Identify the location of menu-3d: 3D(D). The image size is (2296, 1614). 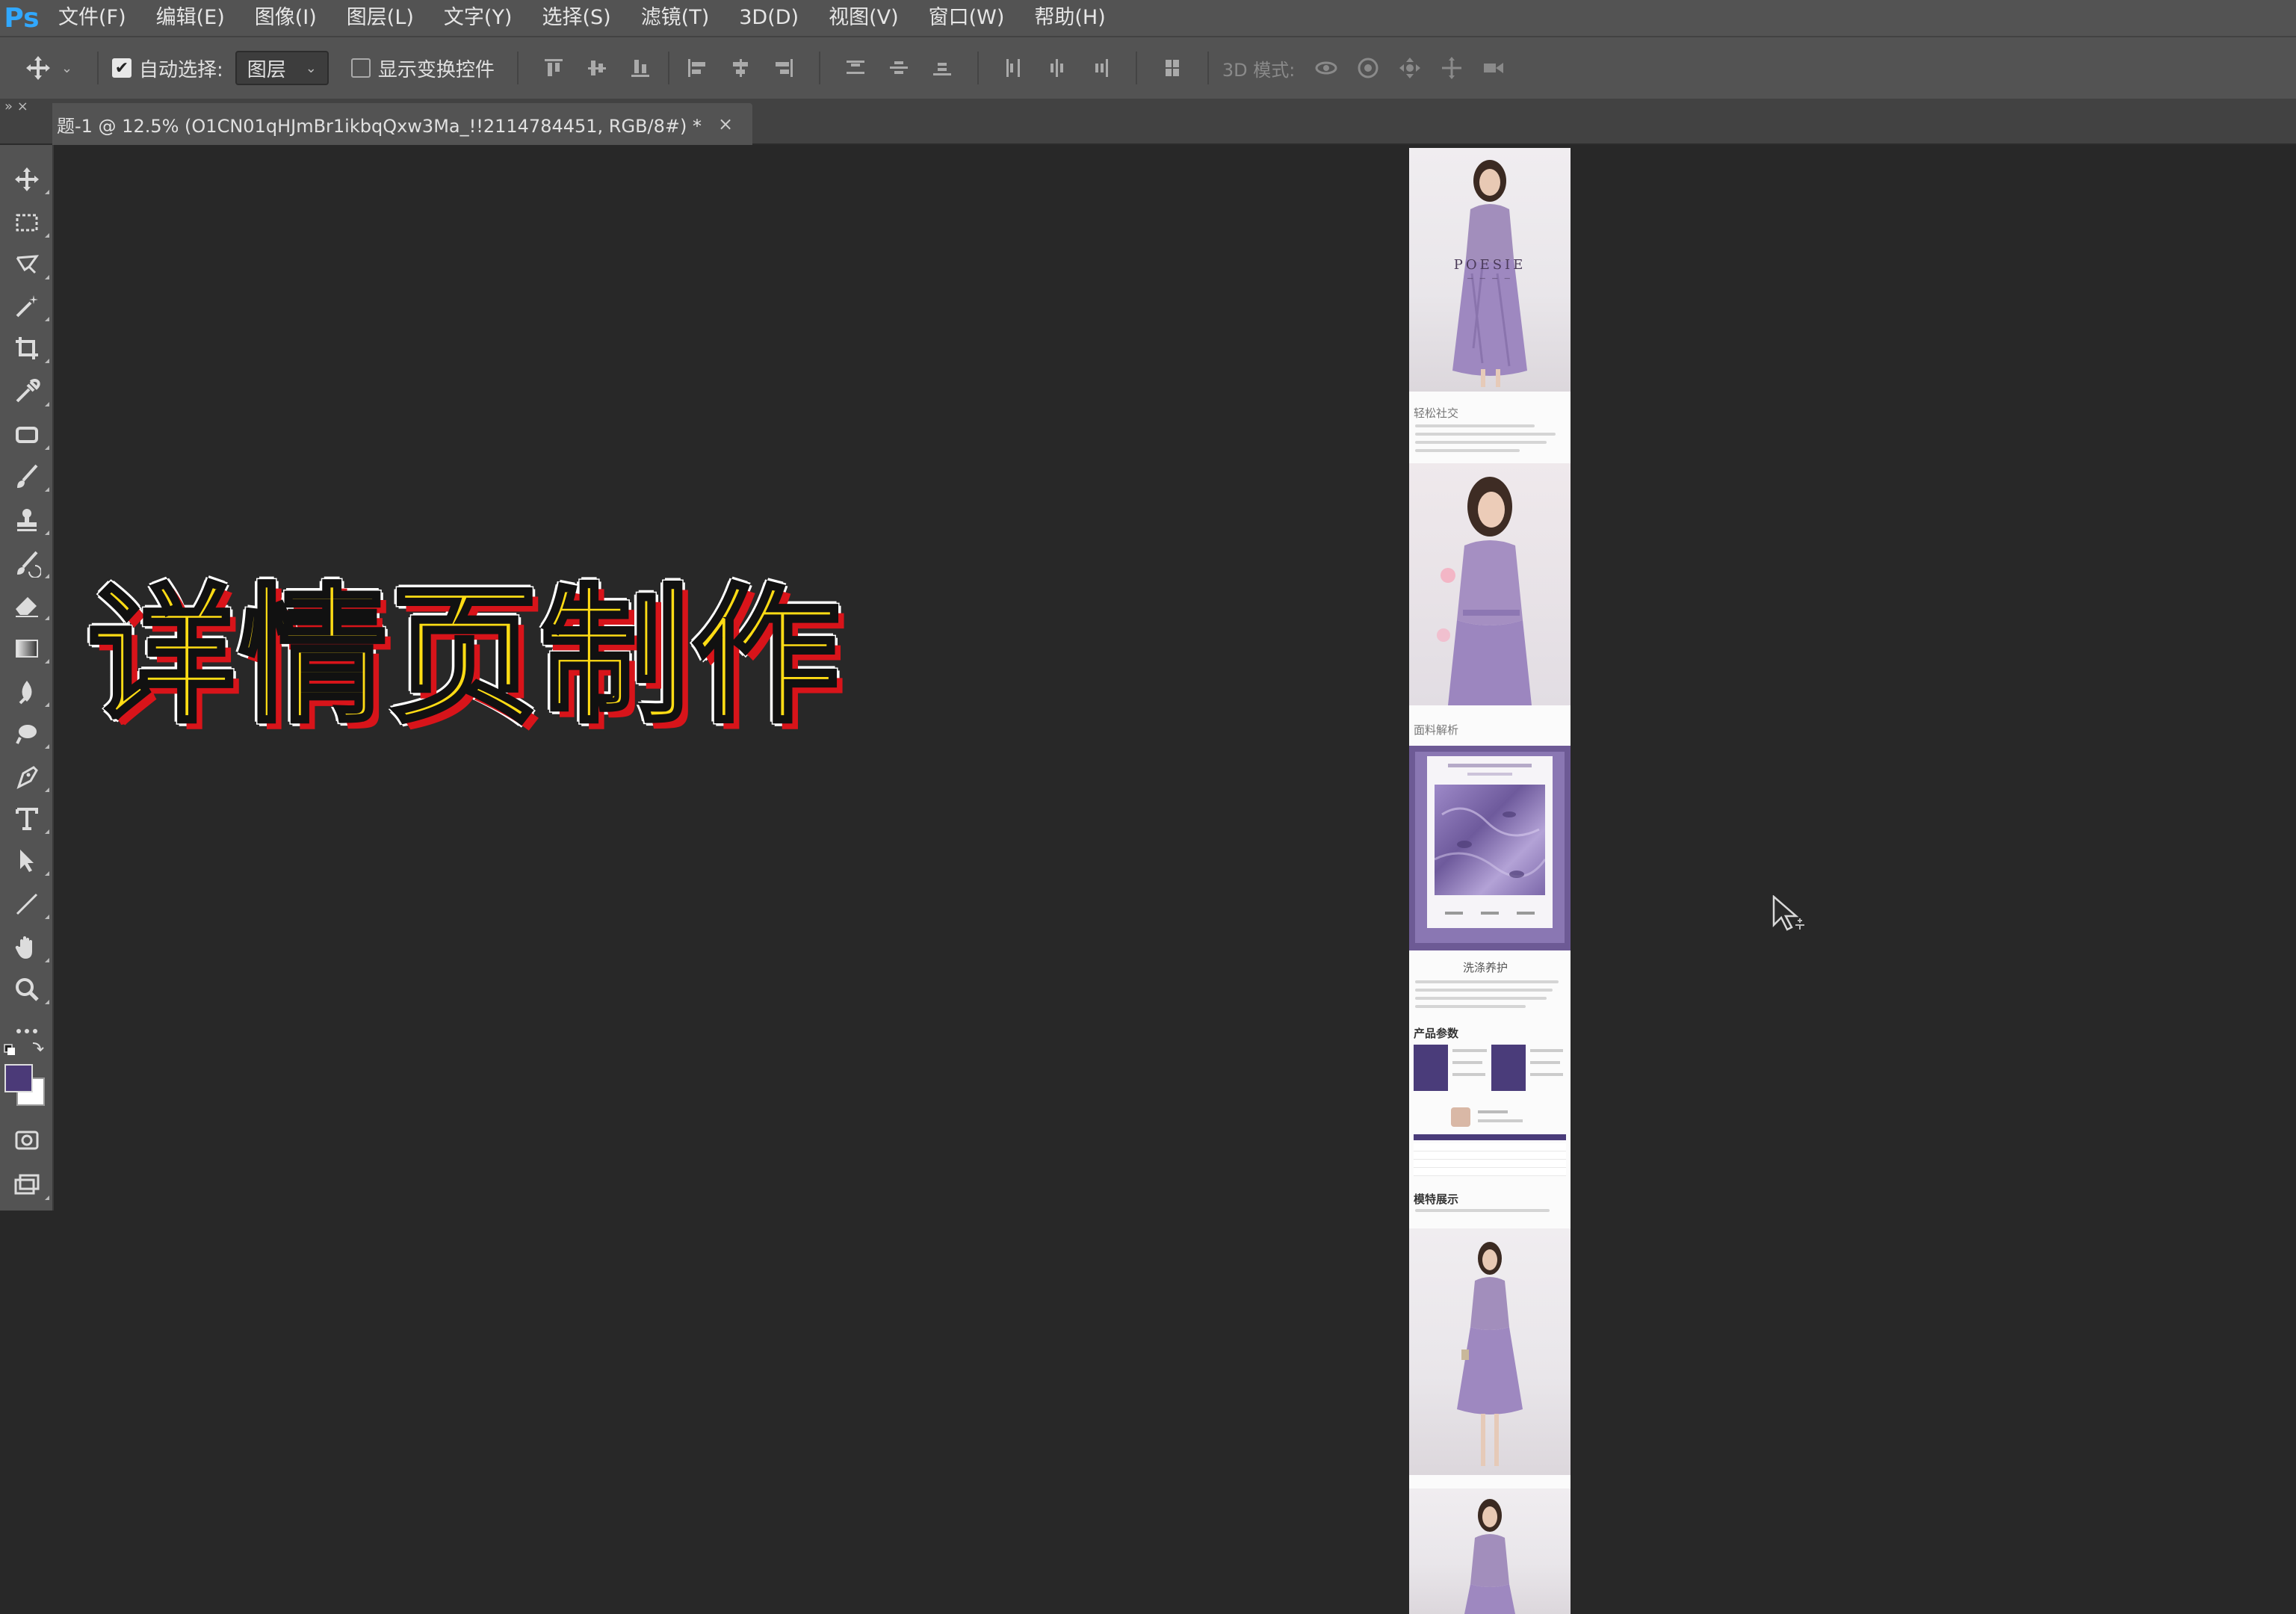
(769, 18).